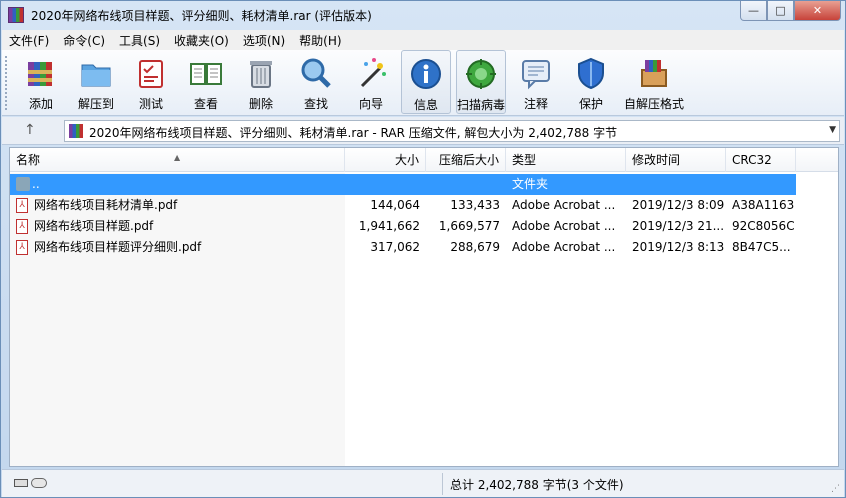 Image resolution: width=846 pixels, height=498 pixels. Describe the element at coordinates (753, 11) in the screenshot. I see `minimize-button: —` at that location.